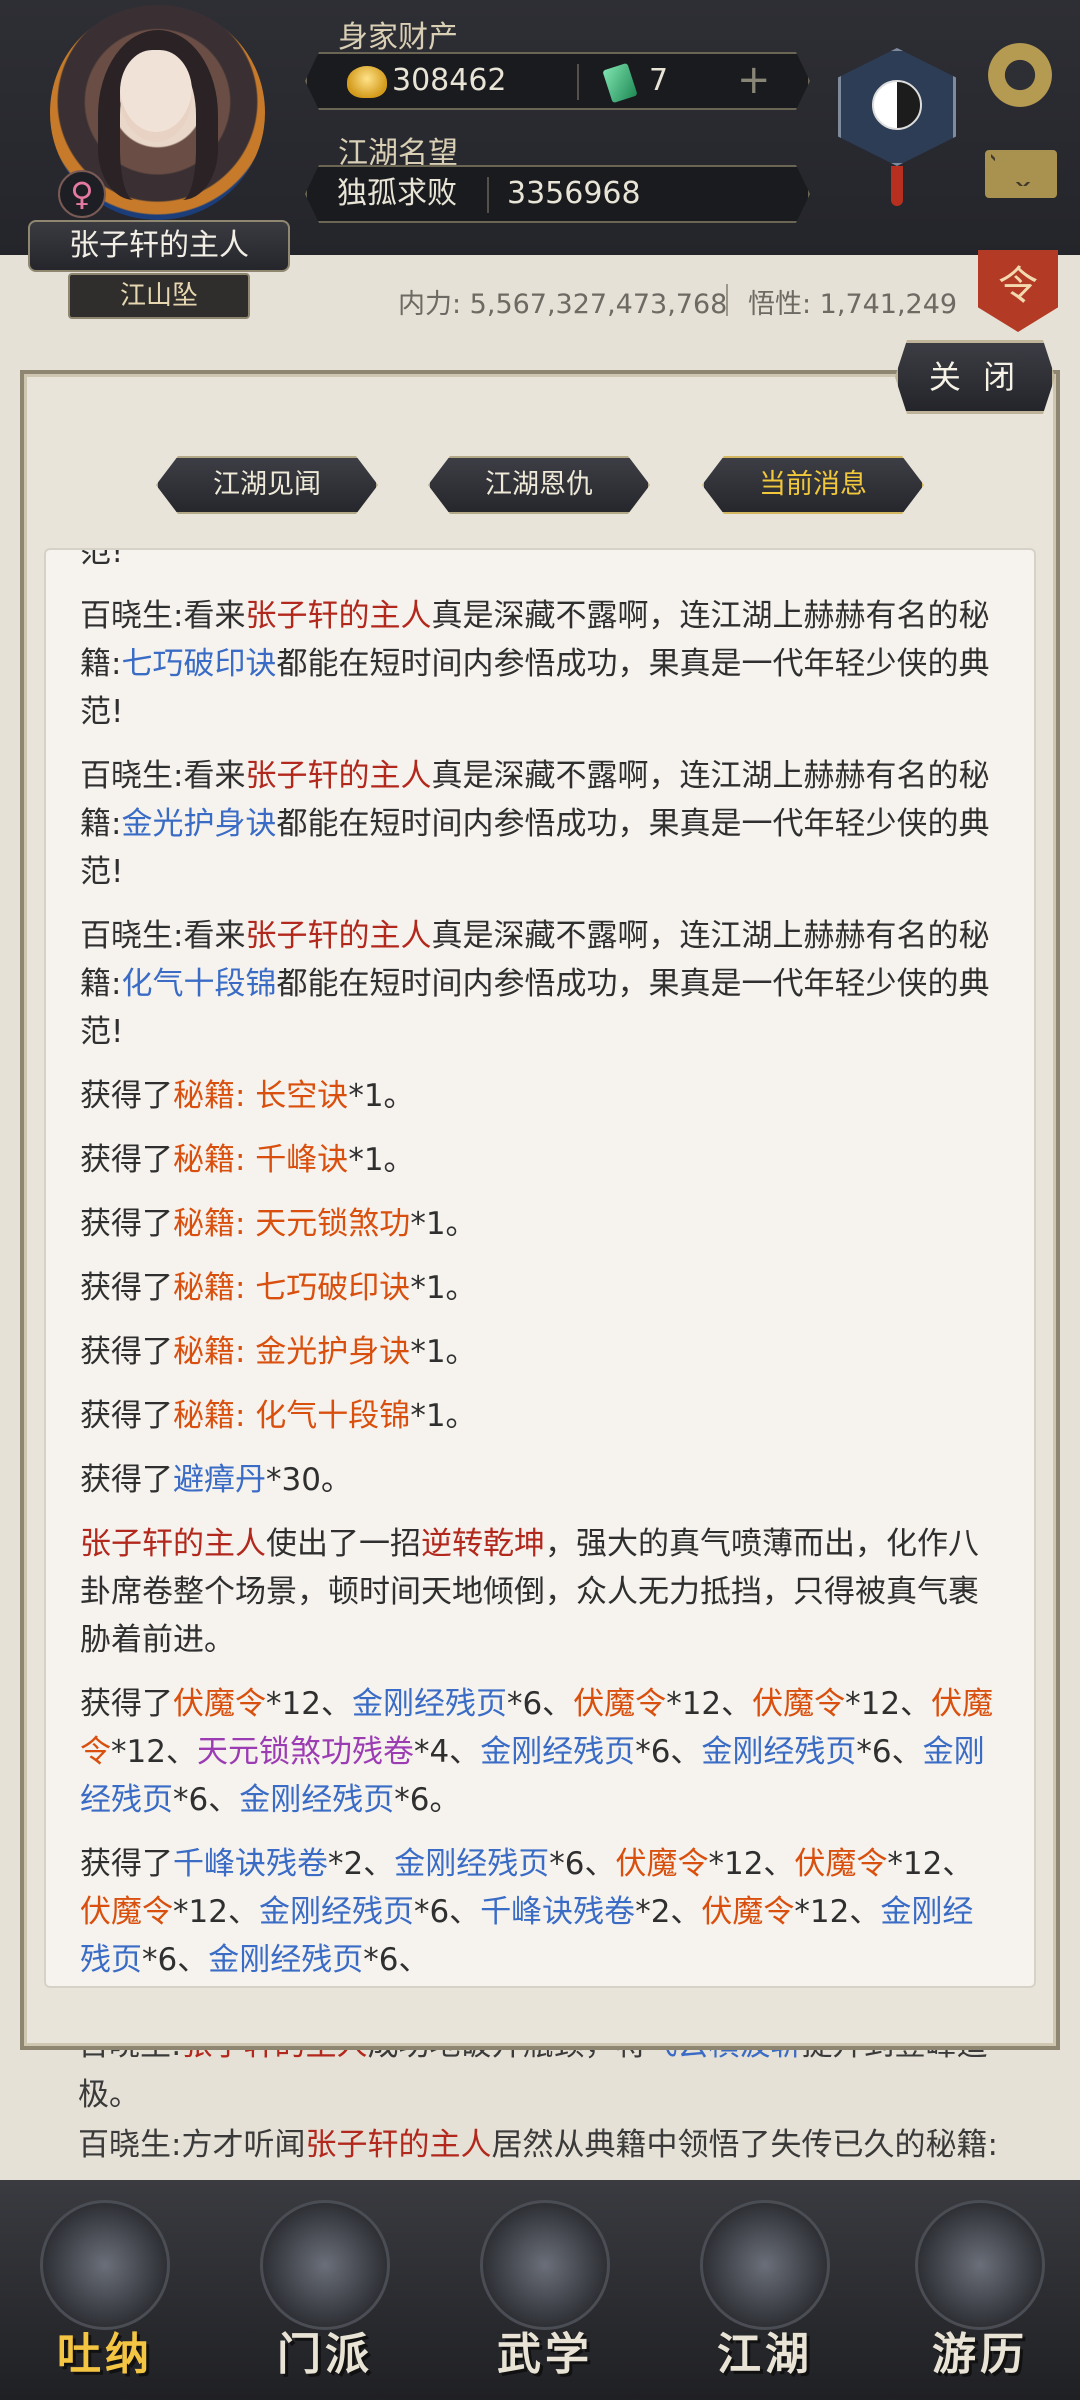 This screenshot has height=2400, width=1080. What do you see at coordinates (267, 485) in the screenshot?
I see `tab-jianghu-news: 江湖见闻` at bounding box center [267, 485].